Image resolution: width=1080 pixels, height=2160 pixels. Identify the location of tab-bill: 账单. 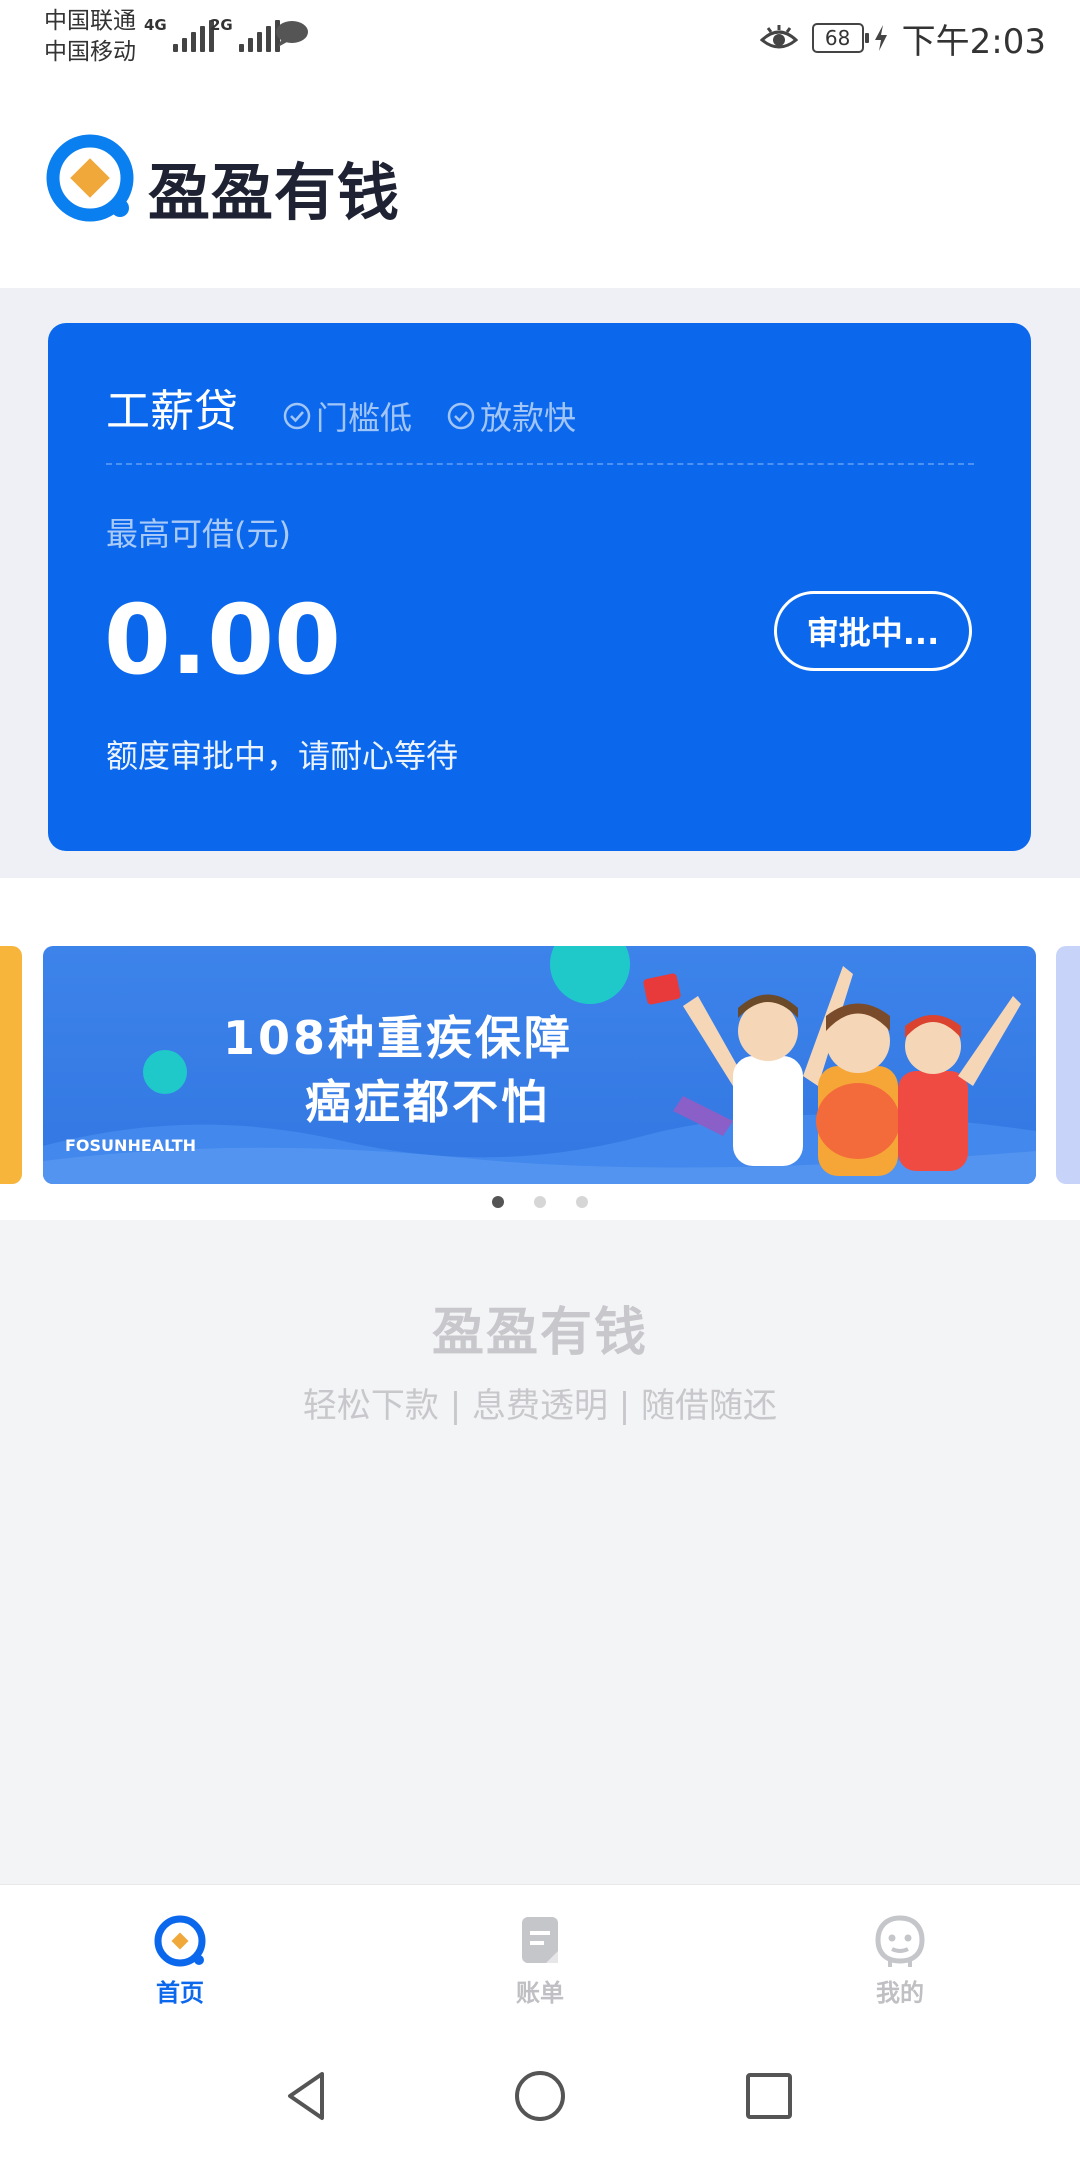
(540, 1960).